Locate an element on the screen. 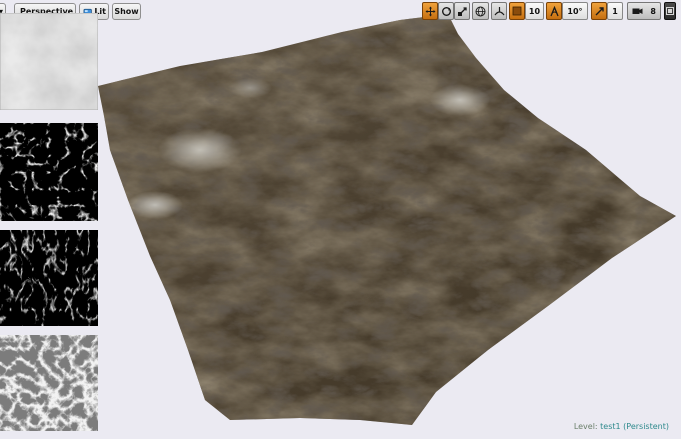 This screenshot has width=681, height=439. erosion-image is located at coordinates (49, 278).